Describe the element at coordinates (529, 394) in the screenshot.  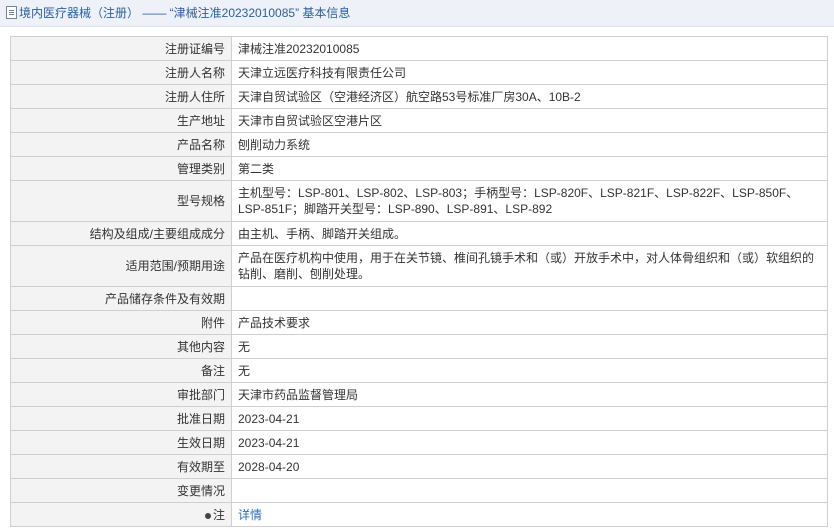
I see `field-value: 天津市药品监督管理局` at that location.